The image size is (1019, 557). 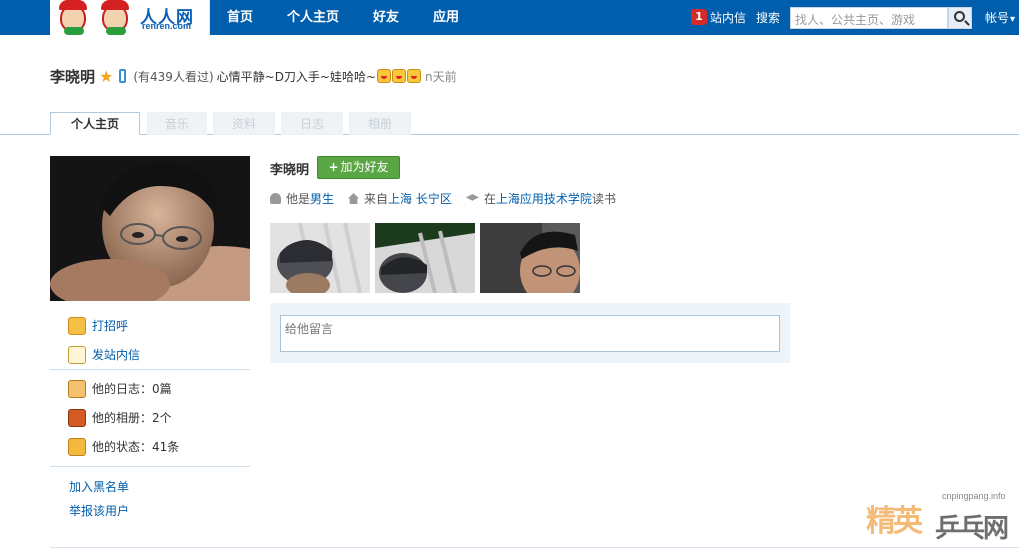 What do you see at coordinates (73, 17) in the screenshot?
I see `mascot-left-icon` at bounding box center [73, 17].